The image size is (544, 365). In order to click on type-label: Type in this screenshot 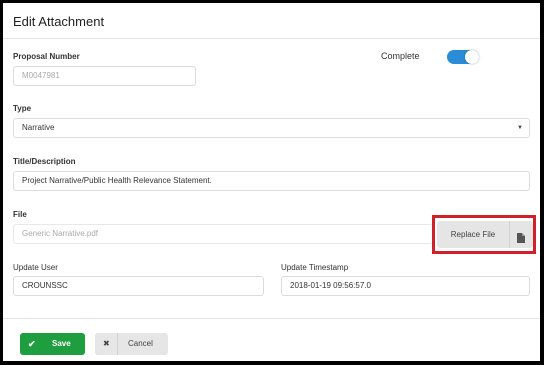, I will do `click(22, 108)`.